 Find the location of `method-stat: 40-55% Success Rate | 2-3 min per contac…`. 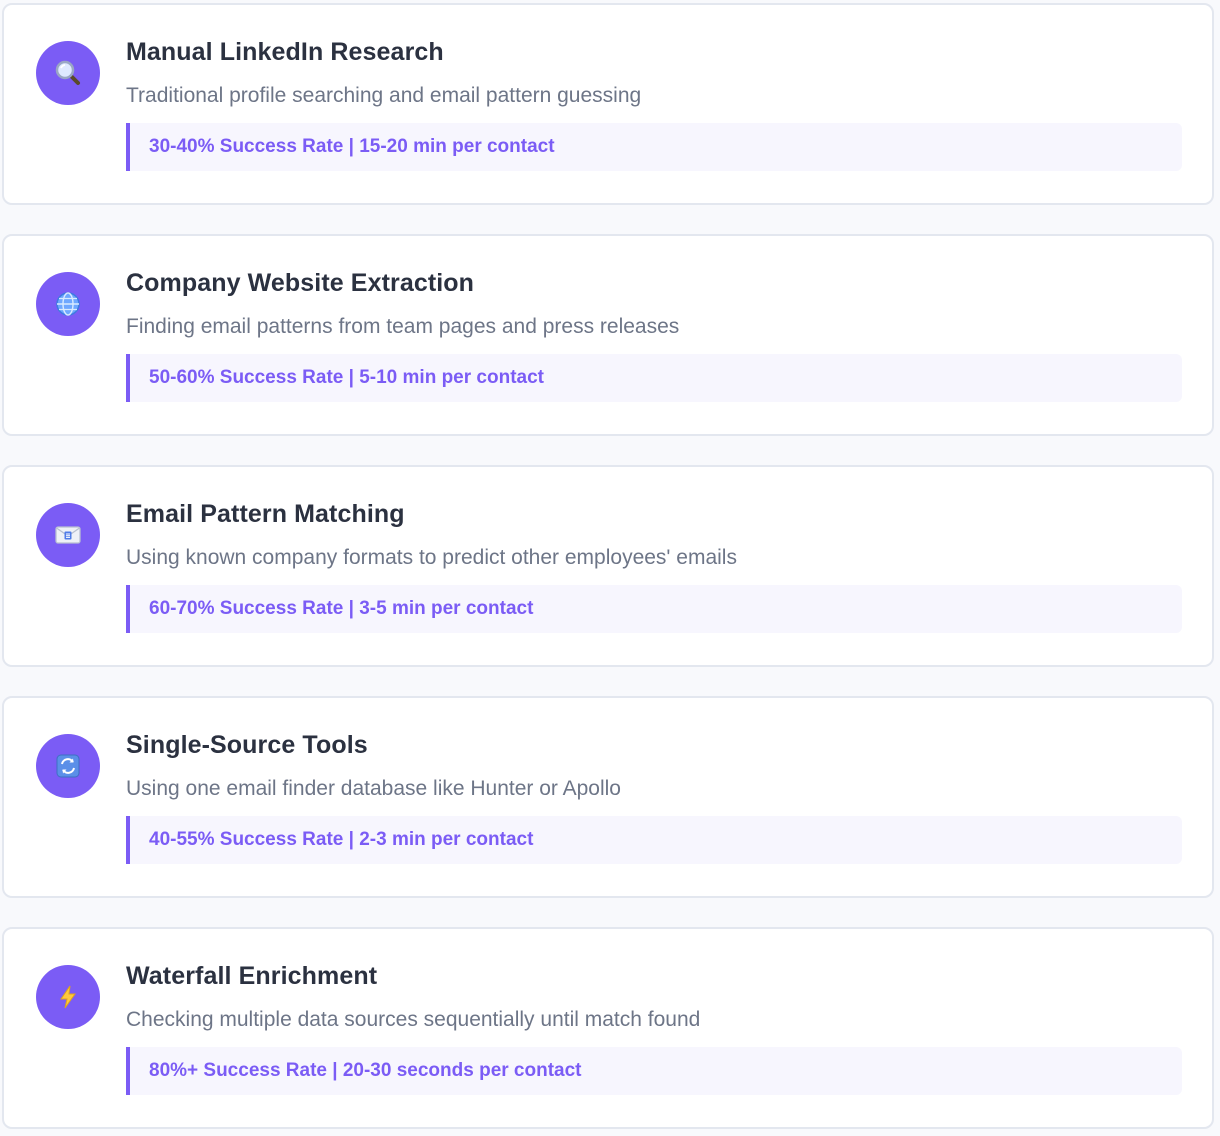

method-stat: 40-55% Success Rate | 2-3 min per contac… is located at coordinates (654, 840).